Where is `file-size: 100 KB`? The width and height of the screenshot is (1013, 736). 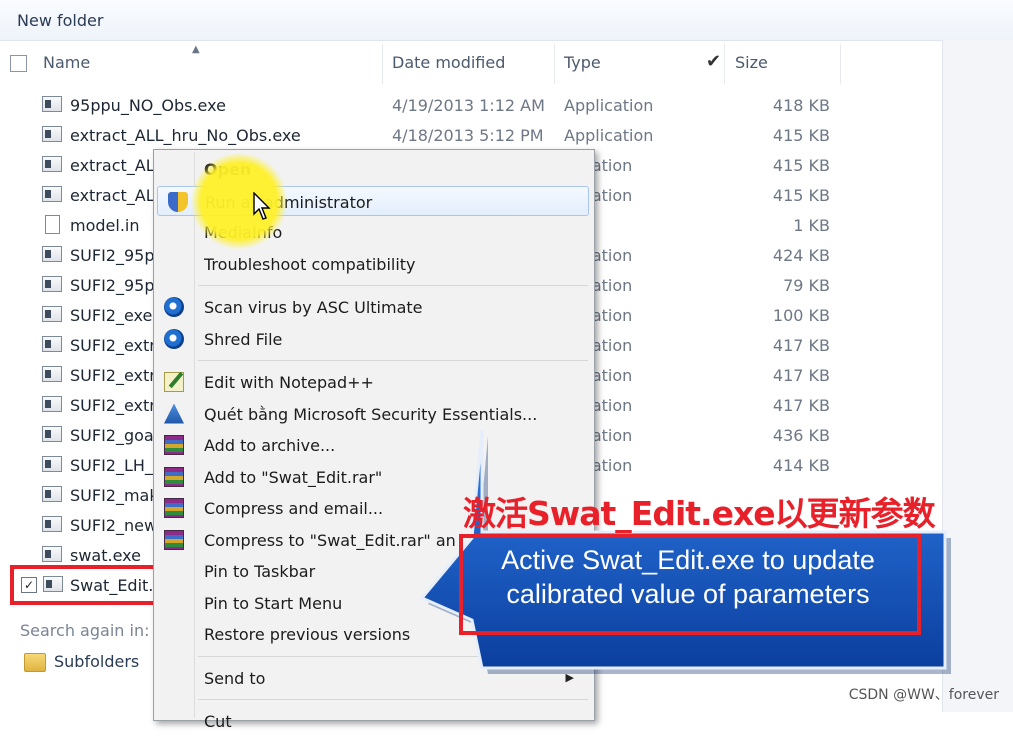 file-size: 100 KB is located at coordinates (801, 315).